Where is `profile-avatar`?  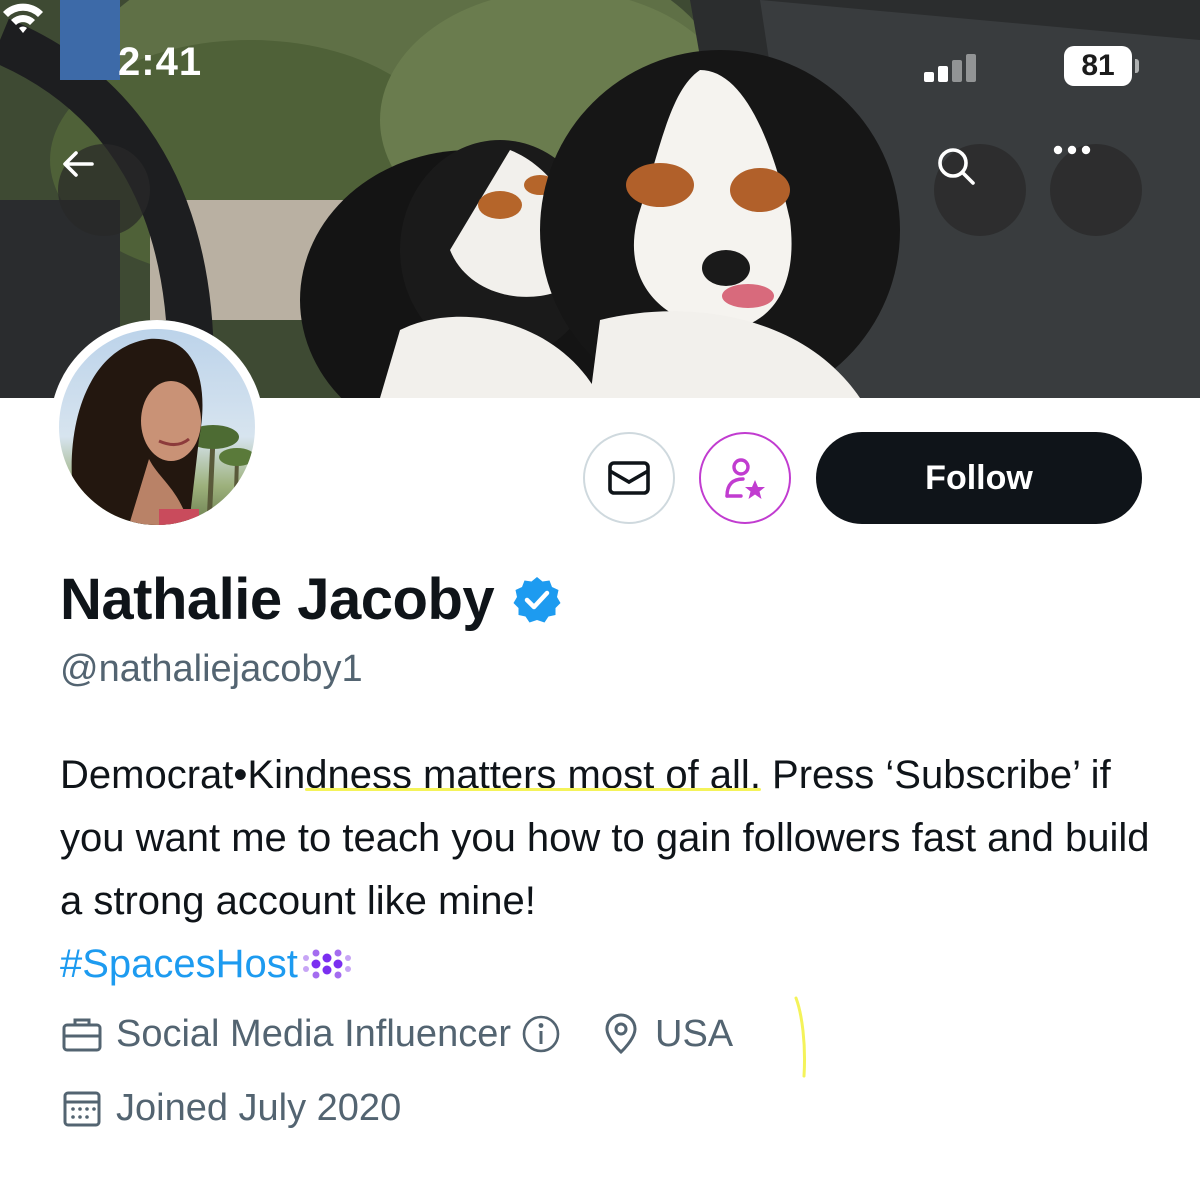
profile-avatar is located at coordinates (157, 427).